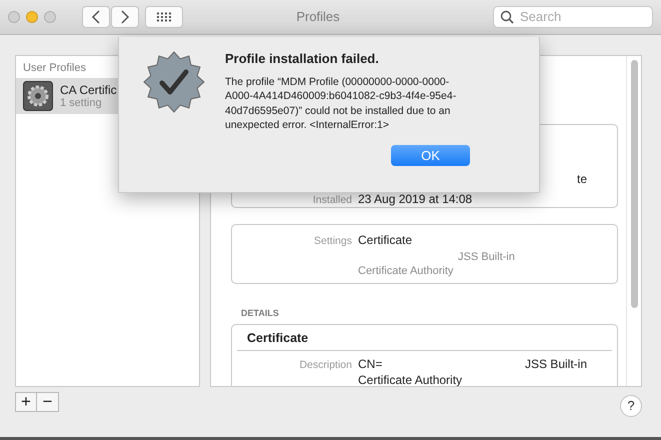 The height and width of the screenshot is (440, 661). I want to click on help-button: ?, so click(631, 405).